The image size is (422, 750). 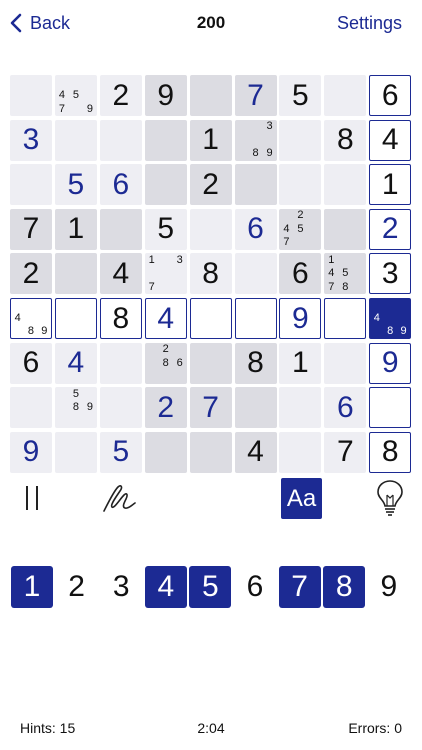 What do you see at coordinates (165, 363) in the screenshot?
I see `cell-r7-c4: 286` at bounding box center [165, 363].